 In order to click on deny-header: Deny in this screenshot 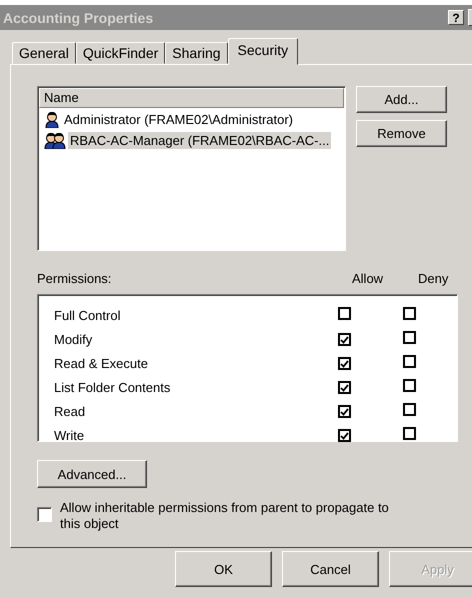, I will do `click(434, 278)`.